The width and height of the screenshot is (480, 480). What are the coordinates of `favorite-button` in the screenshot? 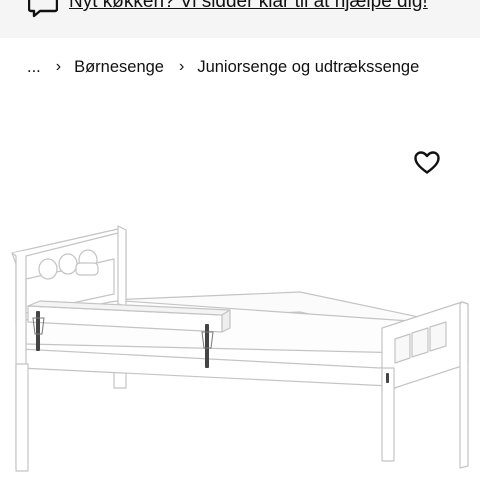 It's located at (427, 163).